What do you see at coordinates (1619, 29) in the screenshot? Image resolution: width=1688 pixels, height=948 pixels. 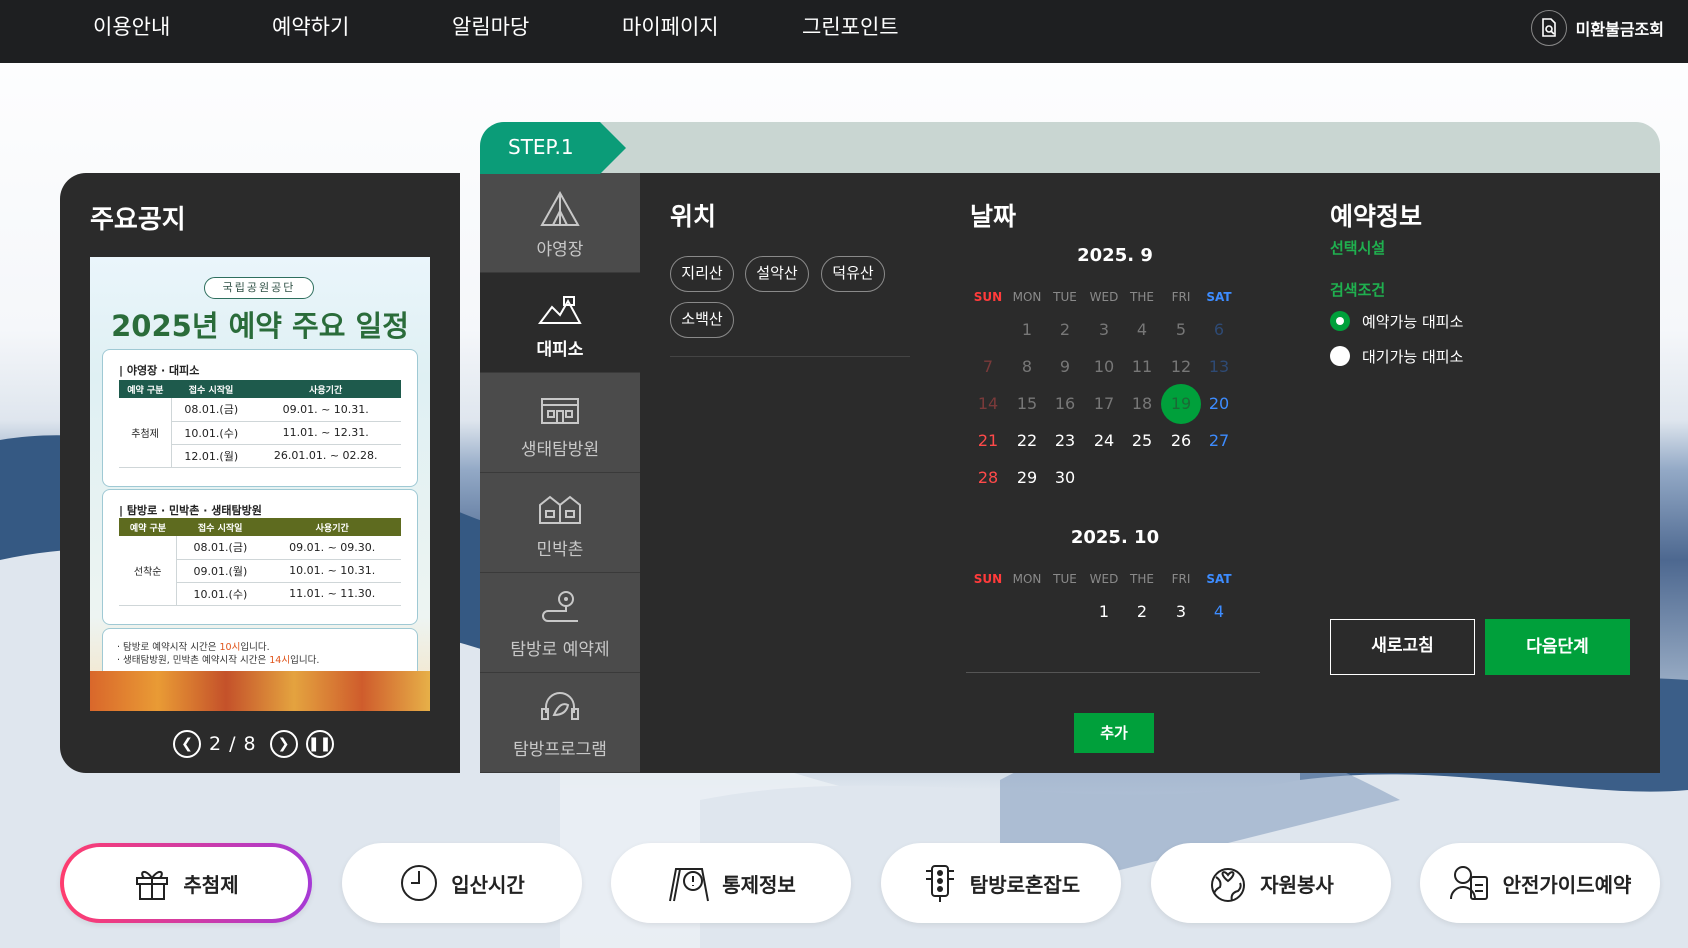 I see `refund-lookup-label: 미환불금조회` at bounding box center [1619, 29].